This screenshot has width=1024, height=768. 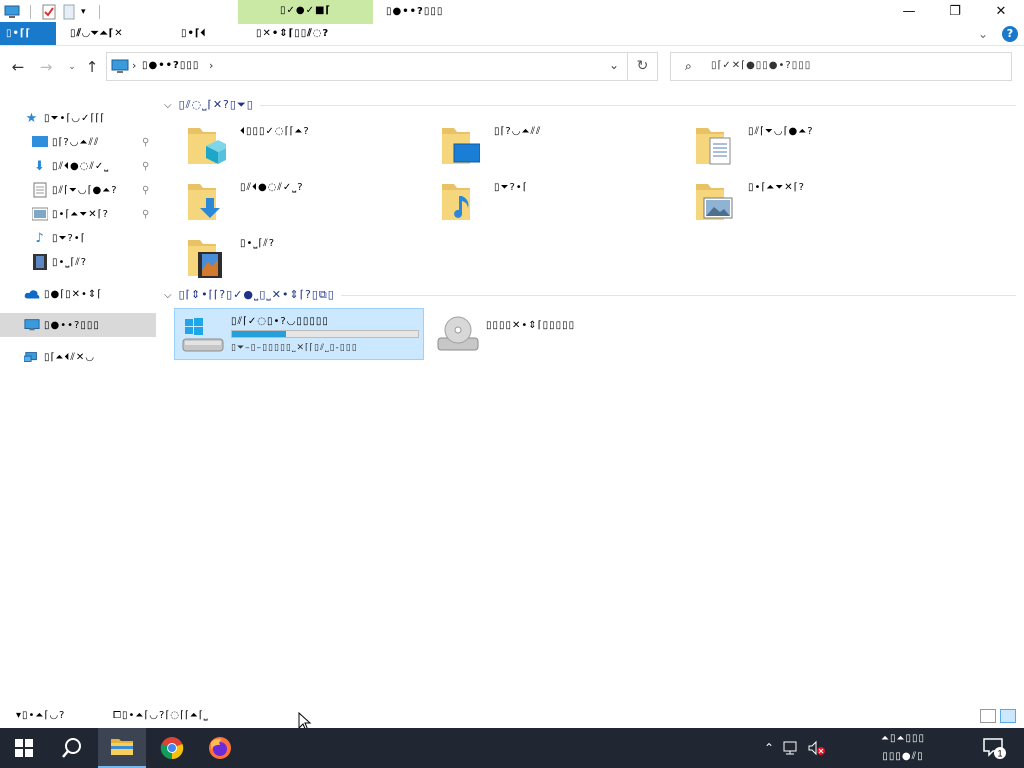 What do you see at coordinates (590, 295) in the screenshot?
I see `drives-group-header: ⌵ ▯⌈⇕•⌈⌈?▯✓●⎵▯⎵✕•⇕⌈?▯⧉▯` at bounding box center [590, 295].